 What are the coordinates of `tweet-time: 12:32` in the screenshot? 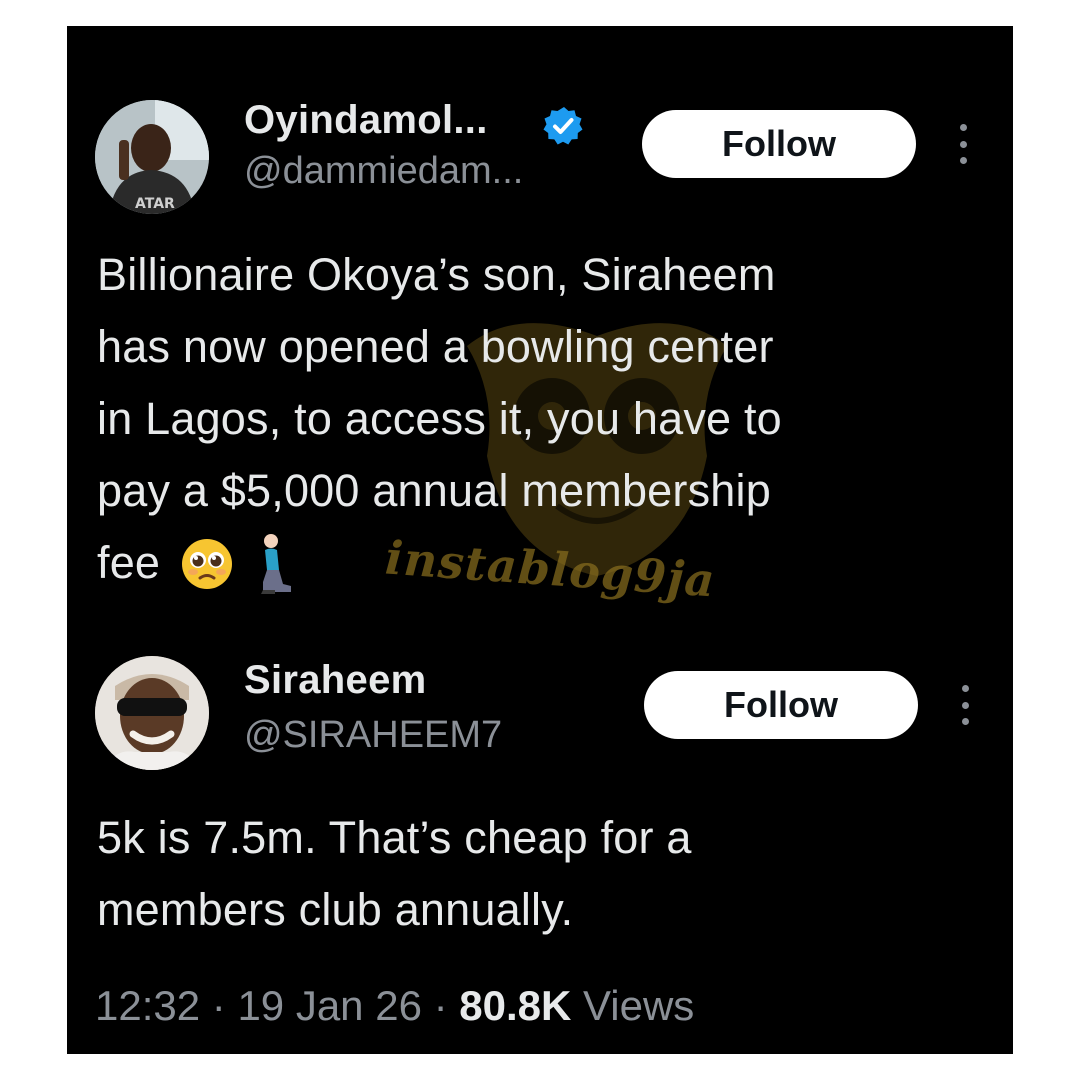 It's located at (147, 1005).